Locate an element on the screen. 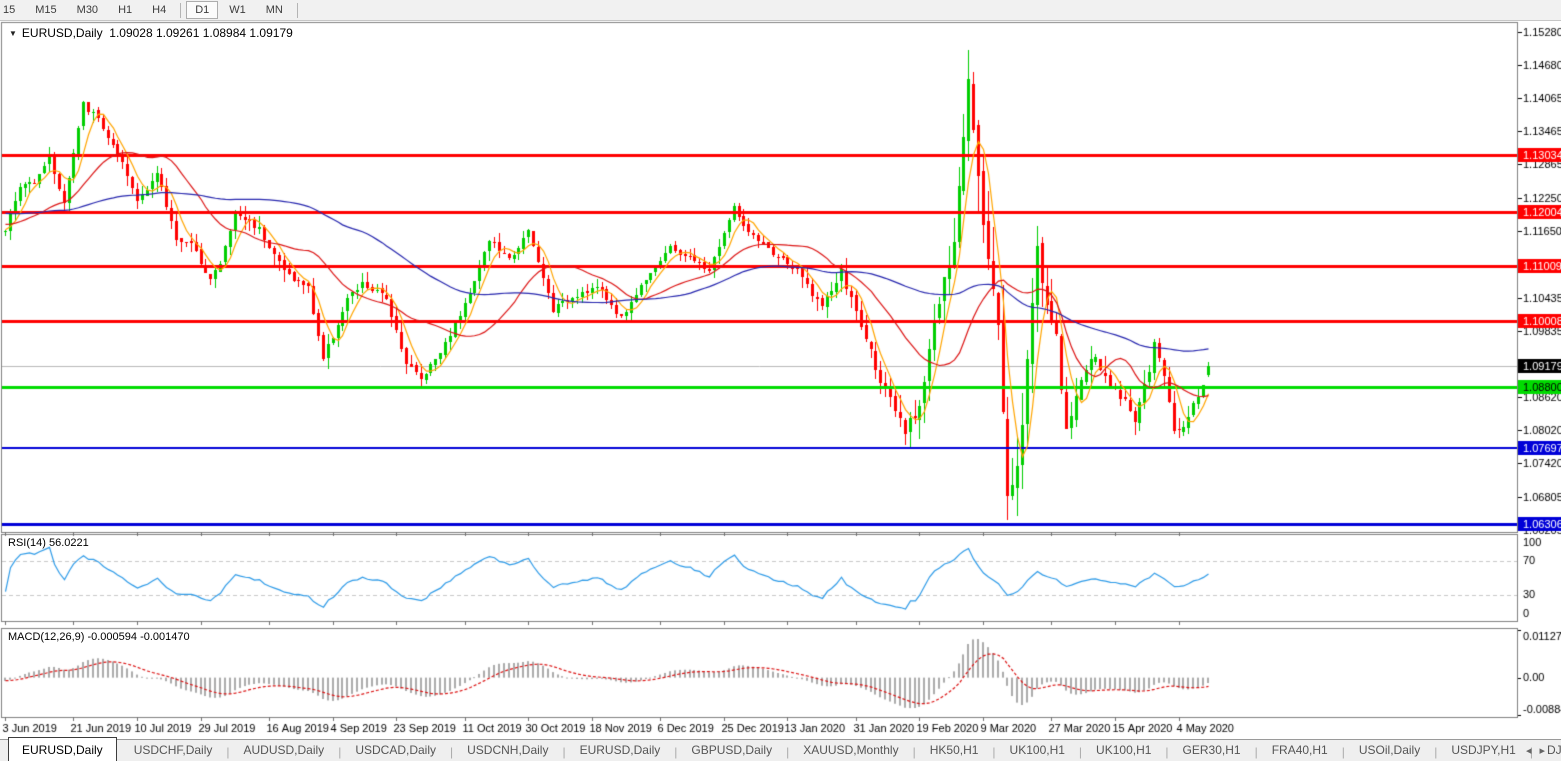 This screenshot has height=761, width=1561. tab-ger30-h1: GER30,H1 is located at coordinates (1212, 750).